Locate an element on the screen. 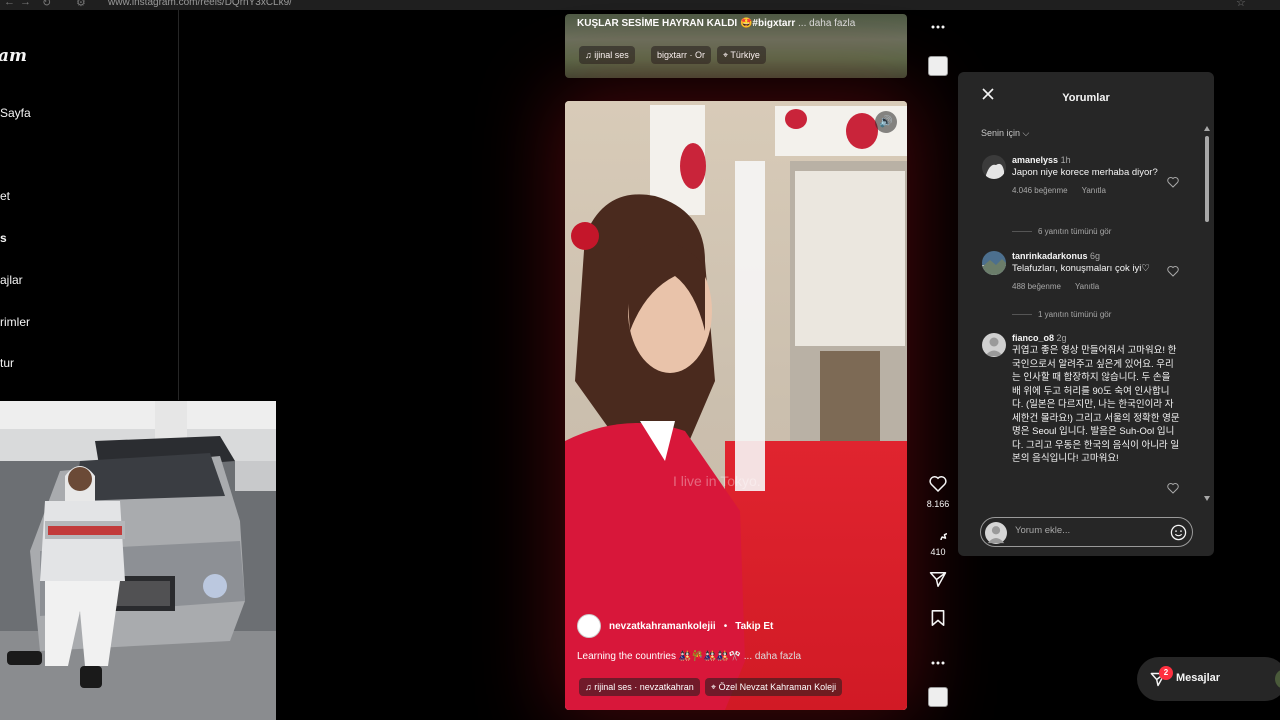  comment-likes: 488 beğenme is located at coordinates (1036, 286).